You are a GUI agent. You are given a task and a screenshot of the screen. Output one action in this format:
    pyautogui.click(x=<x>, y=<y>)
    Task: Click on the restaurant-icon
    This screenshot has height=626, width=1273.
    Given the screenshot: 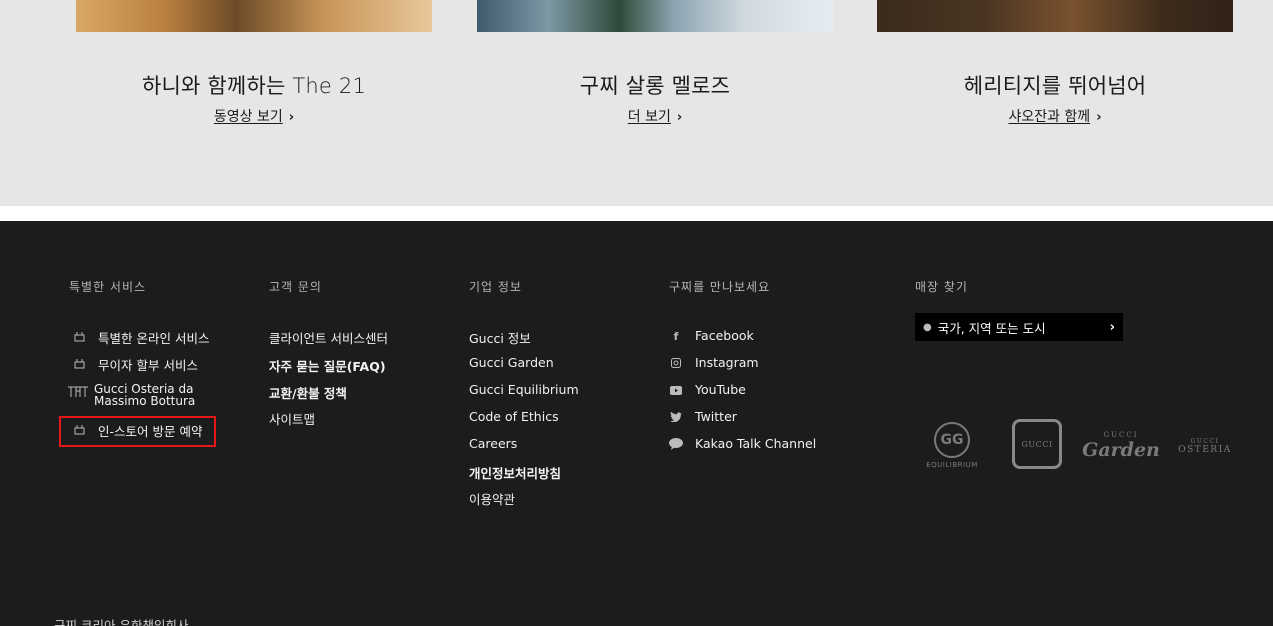 What is the action you would take?
    pyautogui.click(x=78, y=391)
    